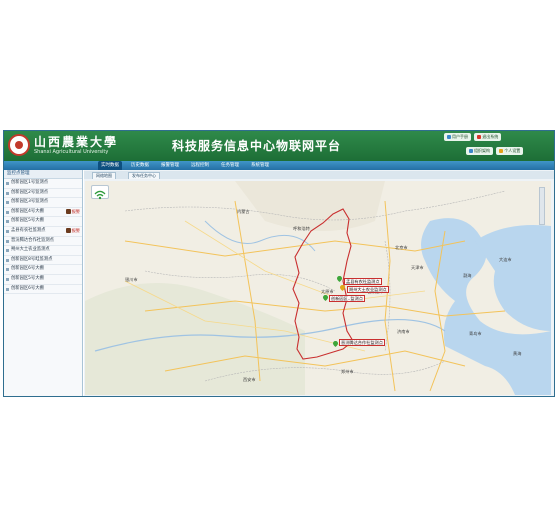 This screenshot has height=529, width=559. I want to click on map-label: 北京市, so click(401, 247).